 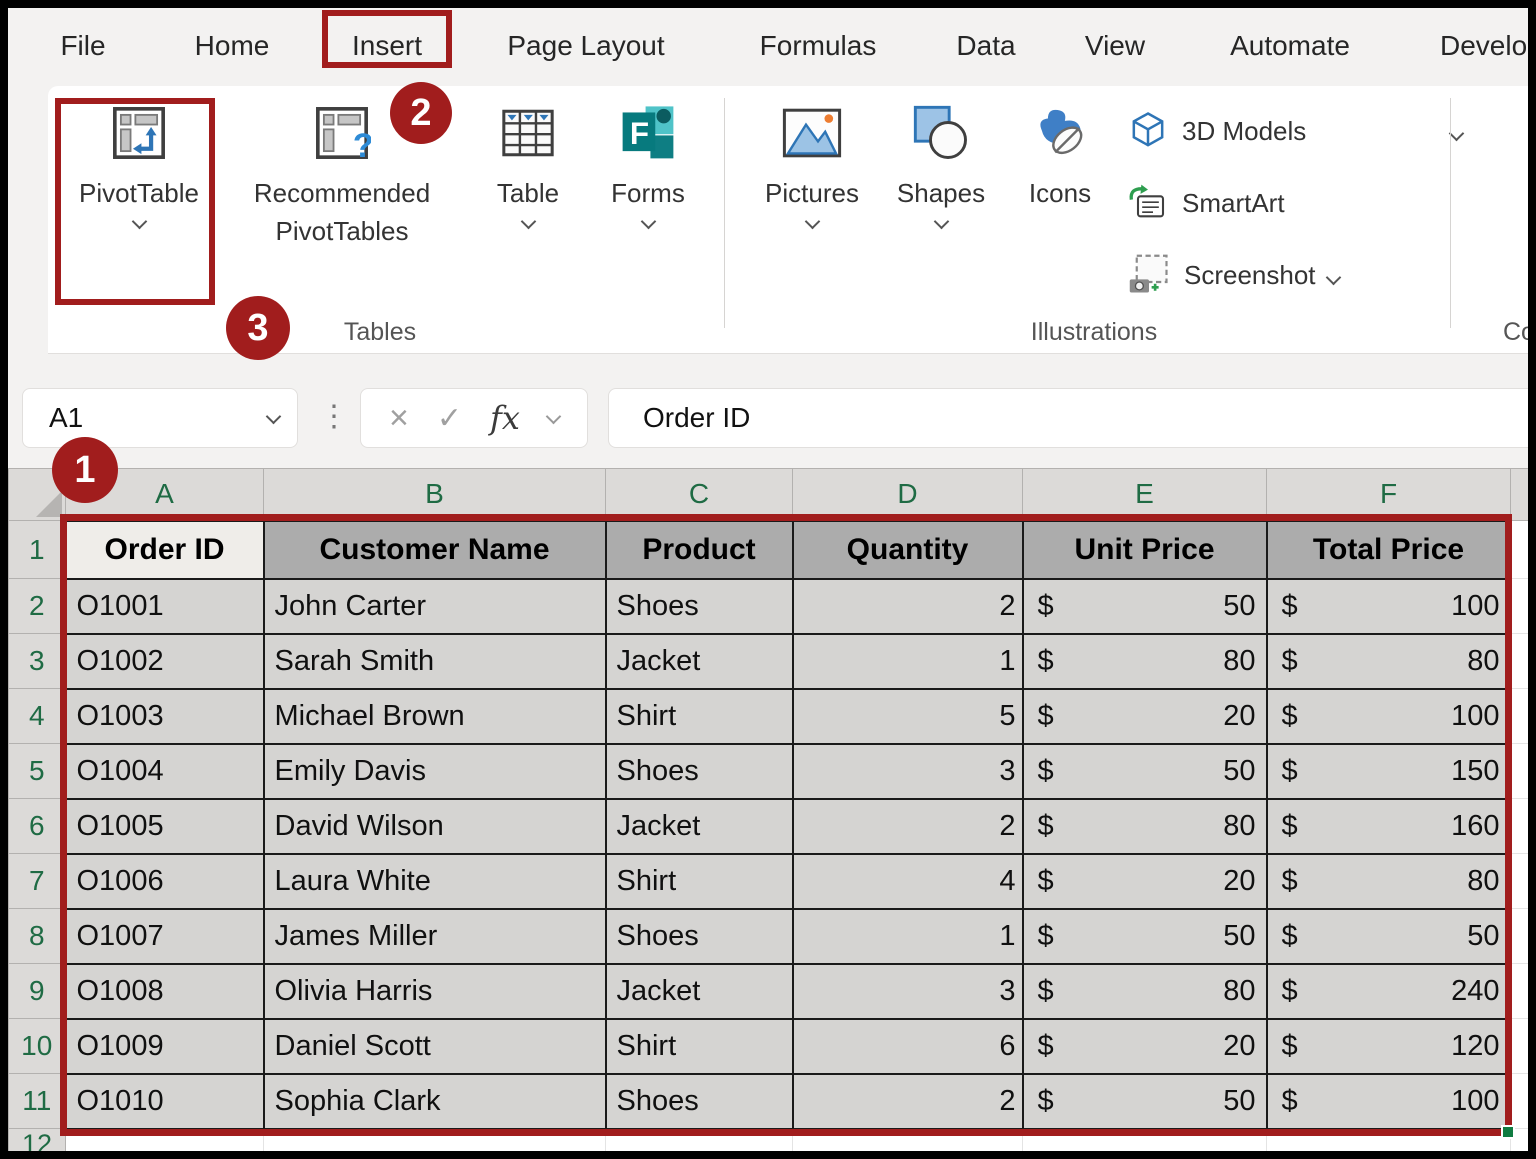 I want to click on cell-order-id: O1002, so click(x=164, y=661).